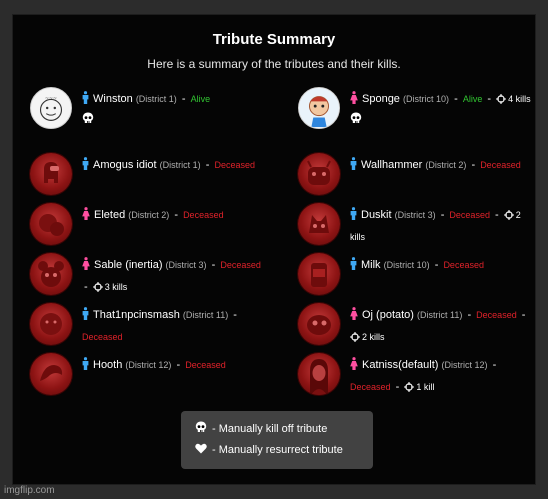  I want to click on tribute-district: (District 12), so click(464, 365).